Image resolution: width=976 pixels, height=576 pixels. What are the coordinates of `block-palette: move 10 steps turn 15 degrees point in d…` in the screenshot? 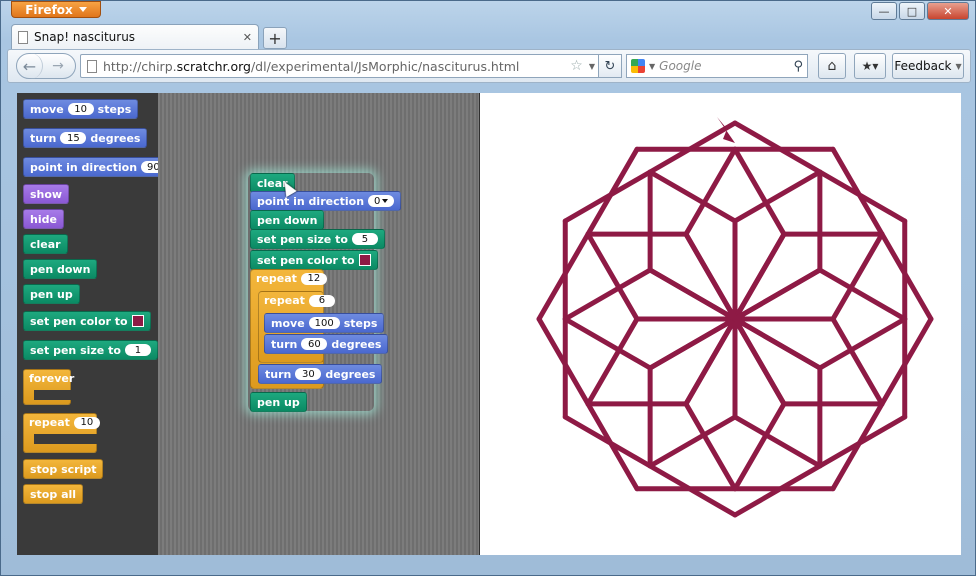 It's located at (99, 324).